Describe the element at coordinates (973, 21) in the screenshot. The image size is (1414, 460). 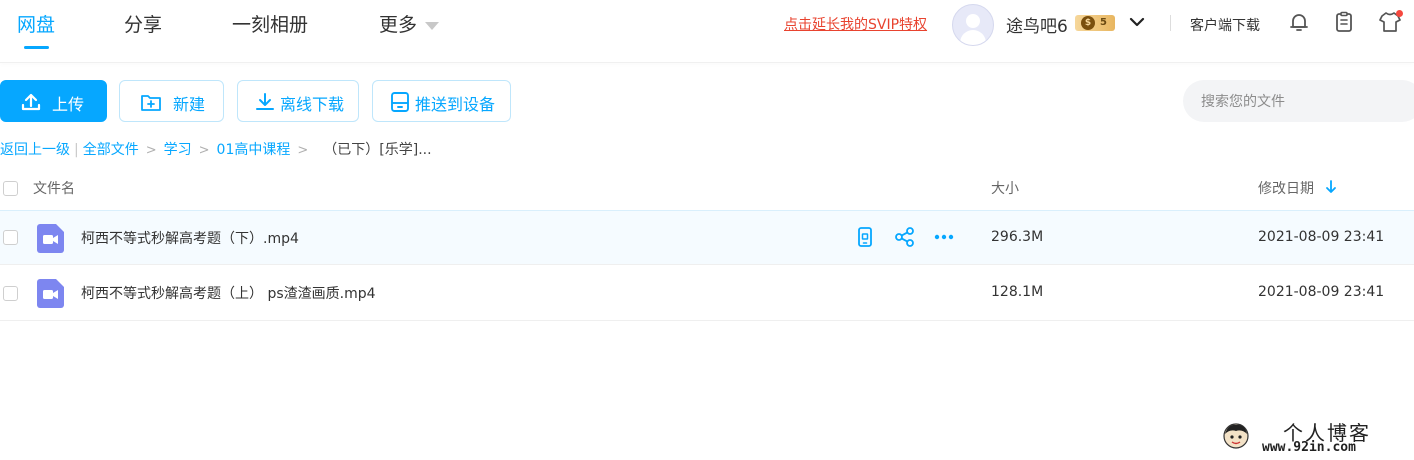
I see `avatar-head` at that location.